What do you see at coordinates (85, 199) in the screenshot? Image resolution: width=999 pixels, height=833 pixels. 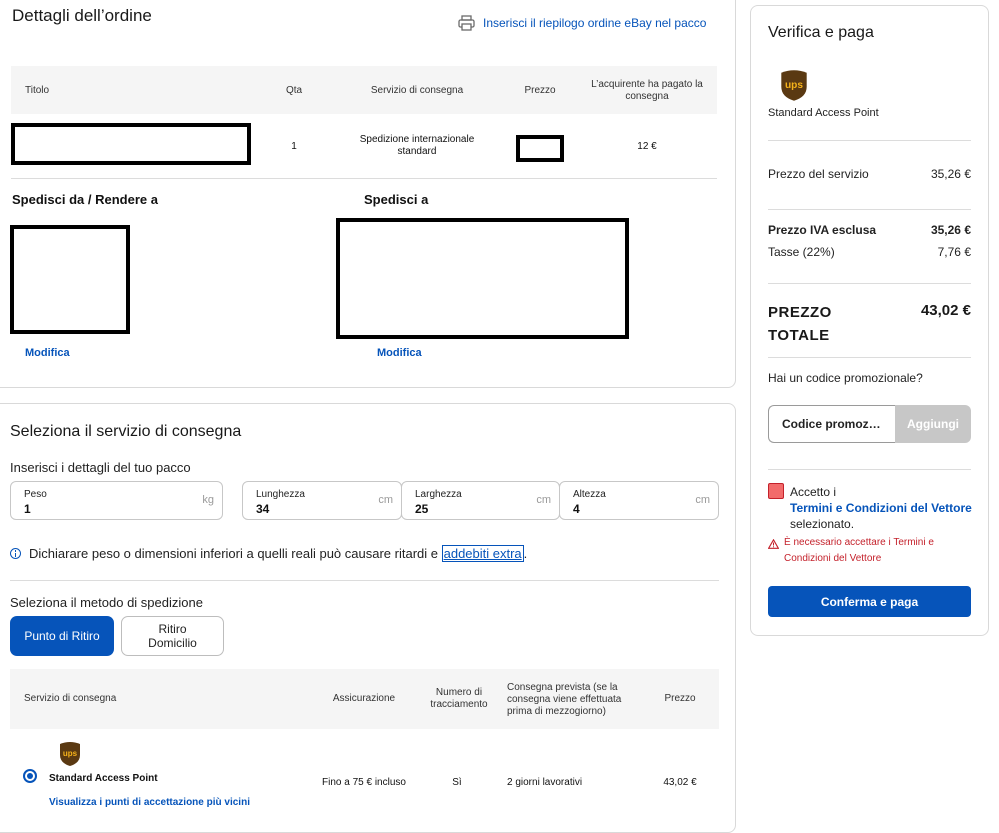 I see `ship-from-heading: Spedisci da / Rendere a` at bounding box center [85, 199].